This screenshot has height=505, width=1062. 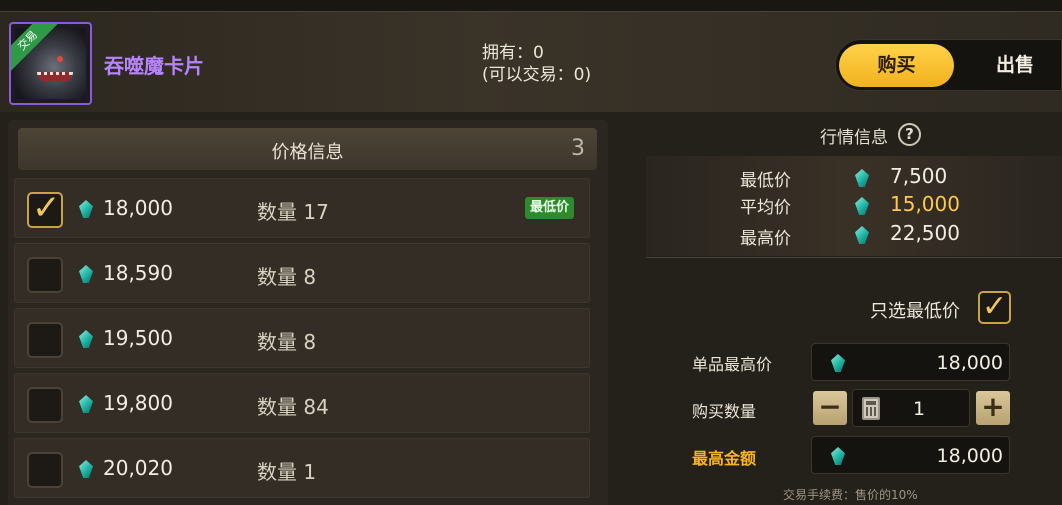 What do you see at coordinates (850, 495) in the screenshot?
I see `fee-note: 交易手续费：售价的10%` at bounding box center [850, 495].